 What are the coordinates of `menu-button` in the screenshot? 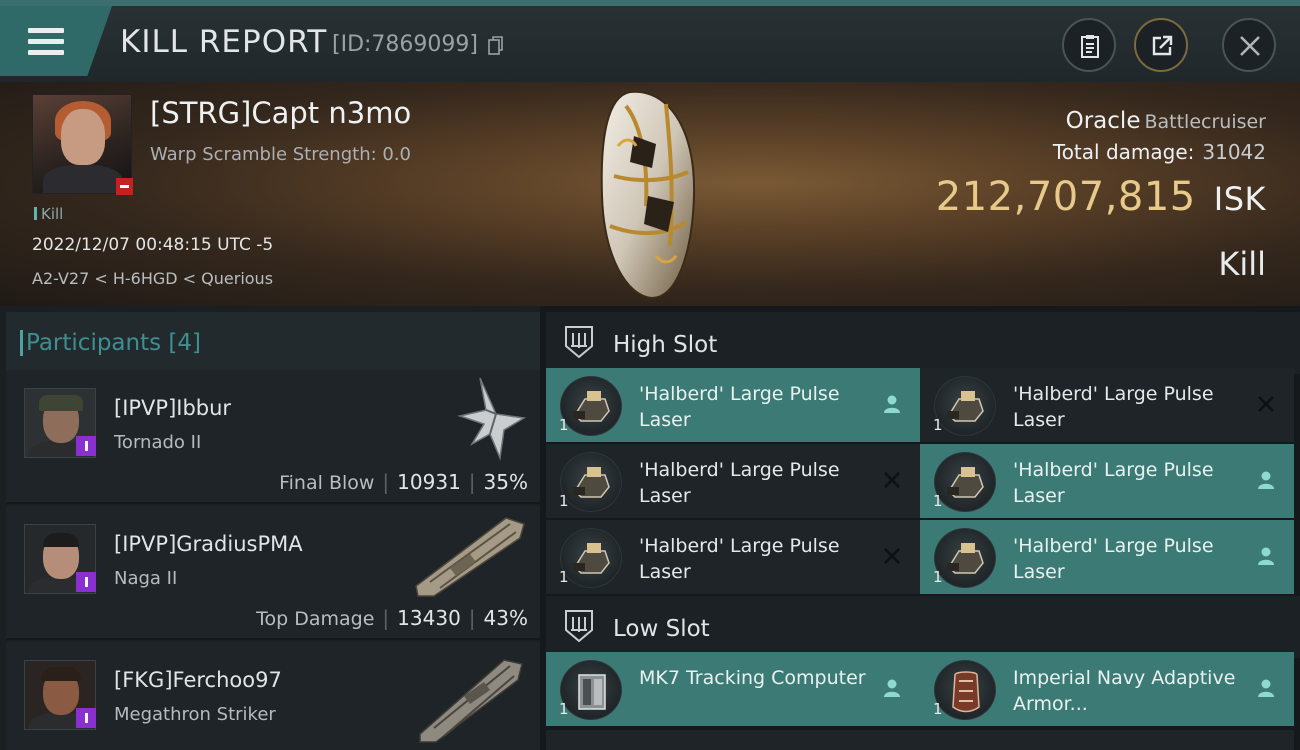 It's located at (56, 41).